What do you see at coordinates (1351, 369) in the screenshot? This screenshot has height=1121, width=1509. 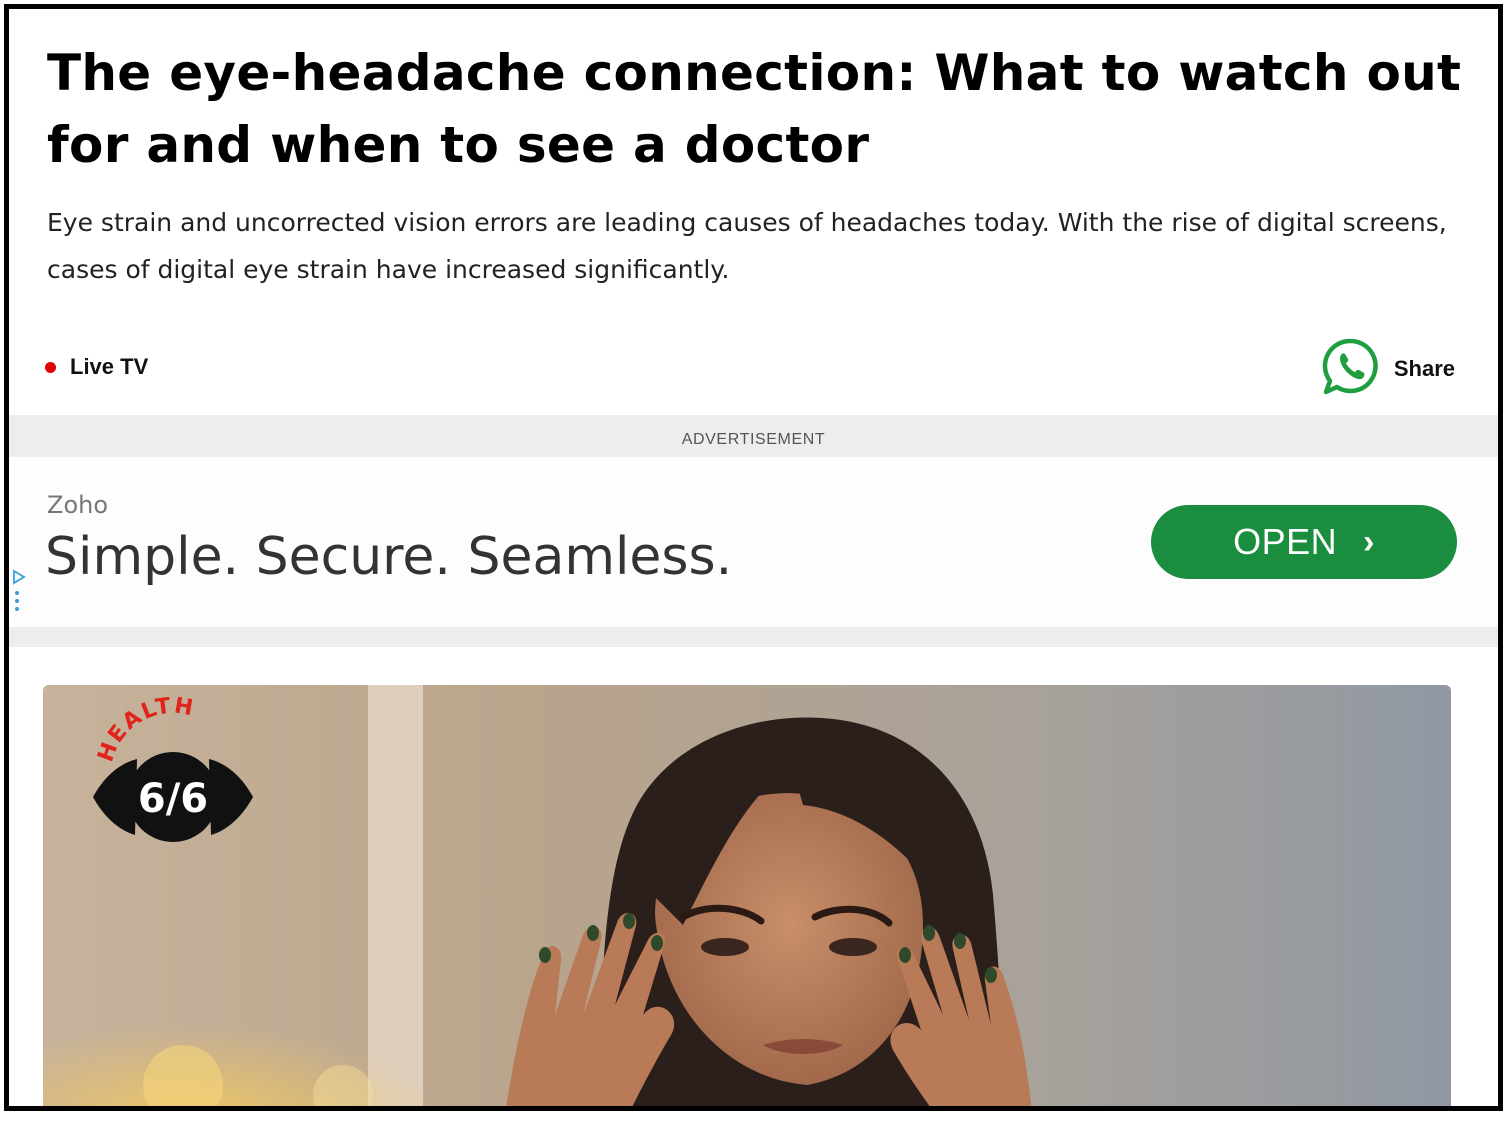 I see `whatsapp-icon` at bounding box center [1351, 369].